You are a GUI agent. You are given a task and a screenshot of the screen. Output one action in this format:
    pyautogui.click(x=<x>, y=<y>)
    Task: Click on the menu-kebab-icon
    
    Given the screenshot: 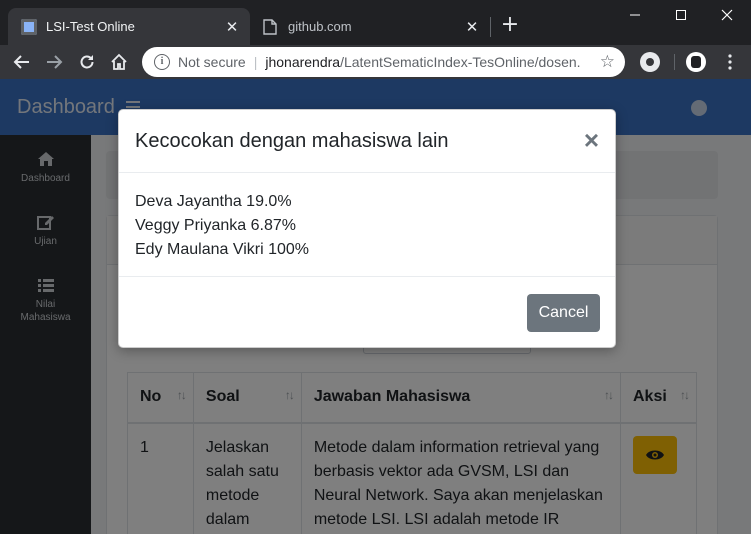 What is the action you would take?
    pyautogui.click(x=730, y=62)
    